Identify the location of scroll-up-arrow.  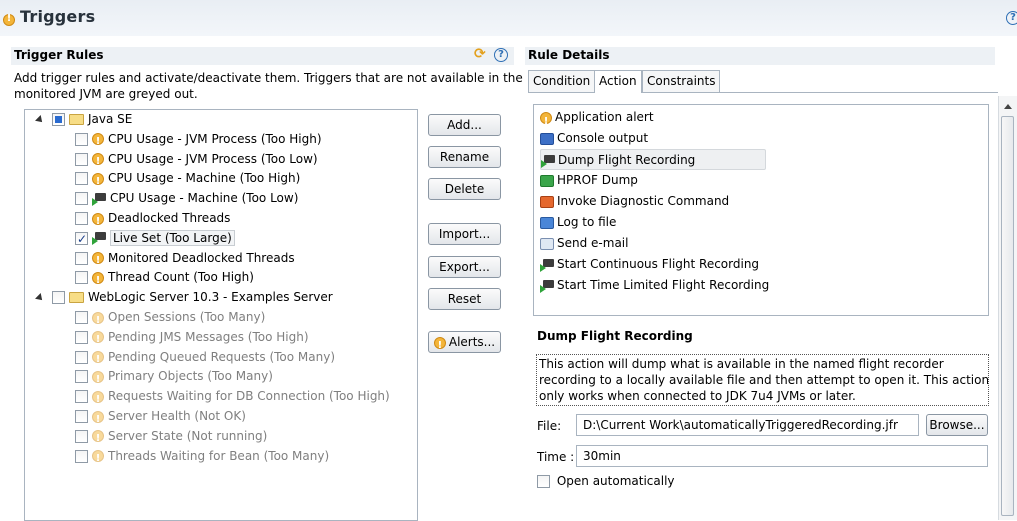
(1008, 106).